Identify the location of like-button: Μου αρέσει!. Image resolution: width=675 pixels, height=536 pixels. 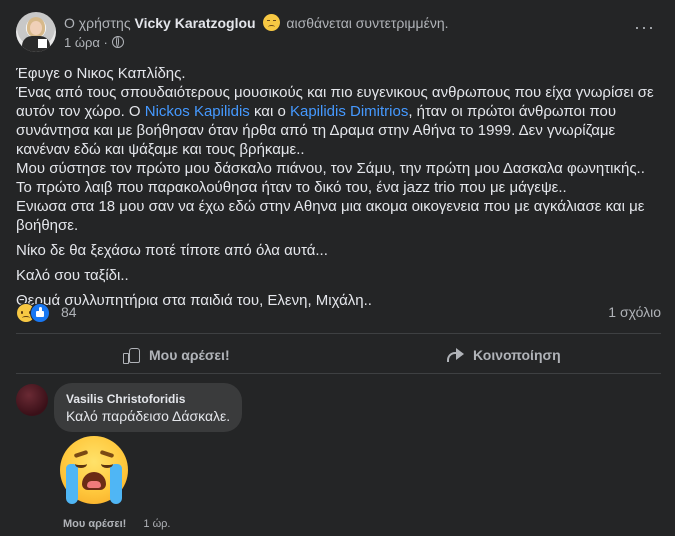
(175, 355).